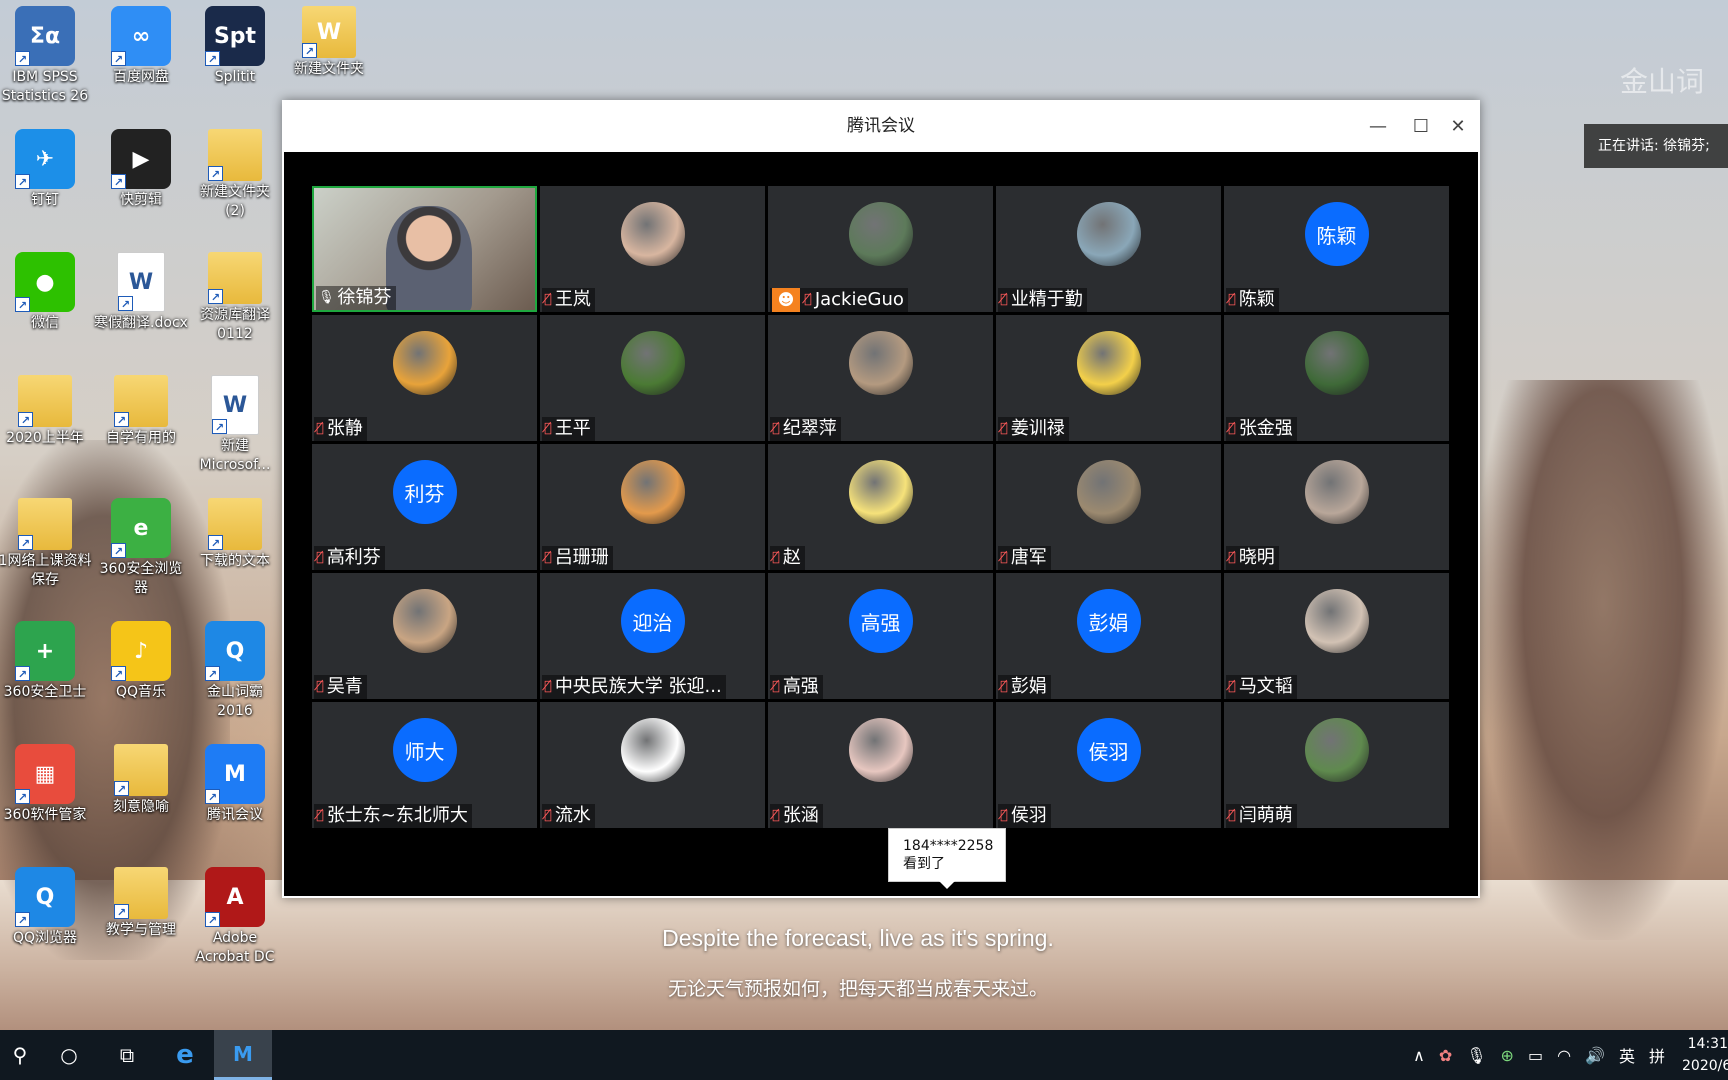 This screenshot has width=1728, height=1080. What do you see at coordinates (1108, 507) in the screenshot?
I see `participant-tile: 🎙̸ 唐军` at bounding box center [1108, 507].